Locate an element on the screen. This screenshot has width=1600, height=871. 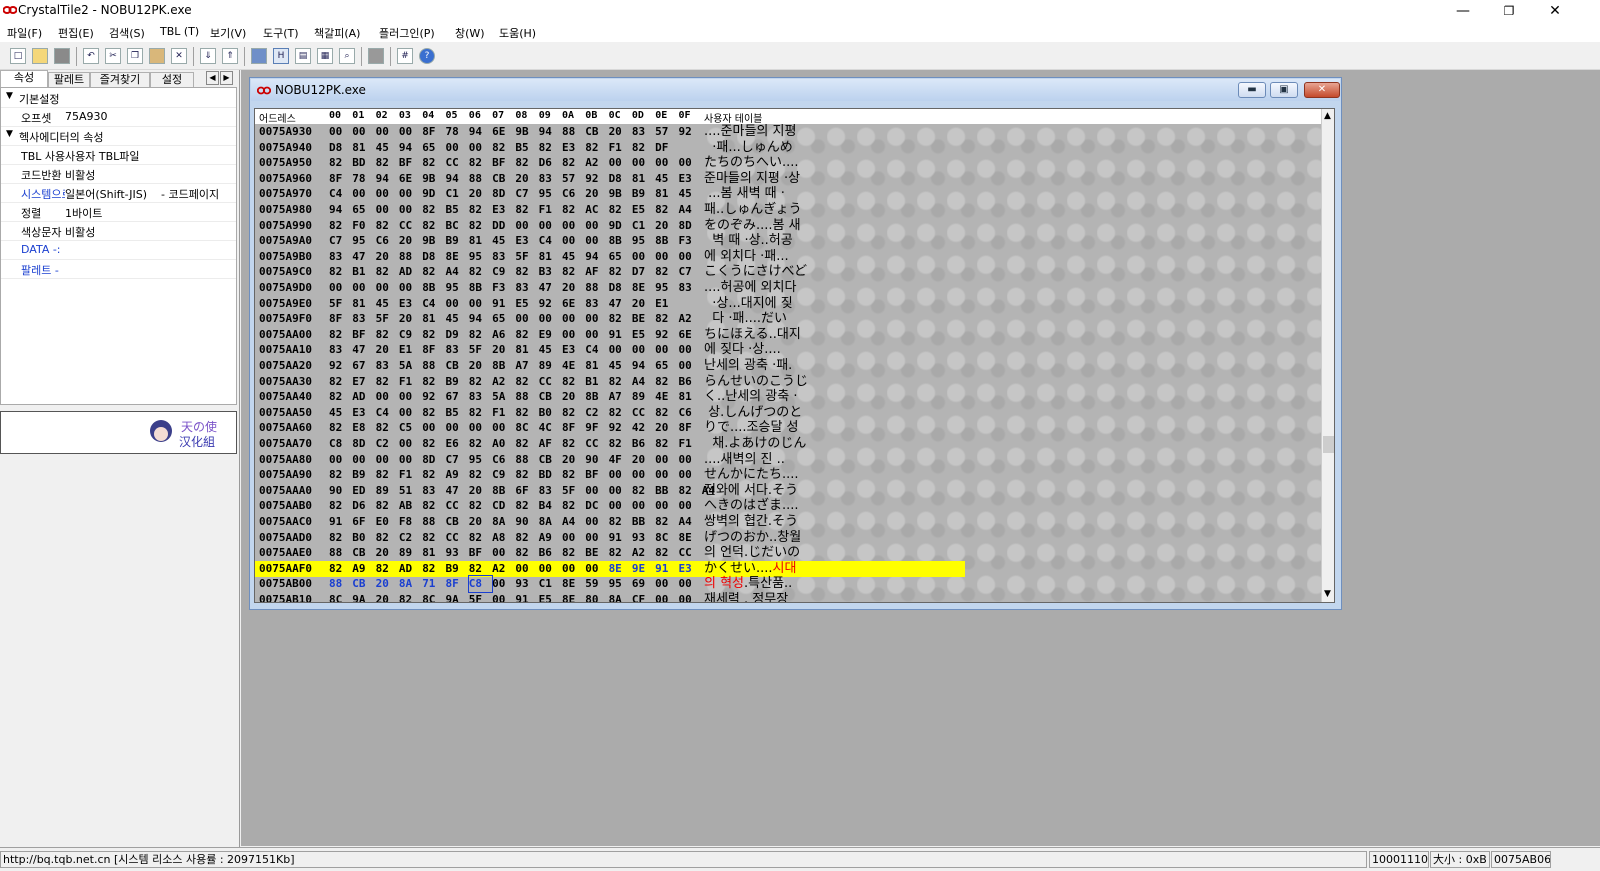
hex-byte: AD is located at coordinates (410, 272).